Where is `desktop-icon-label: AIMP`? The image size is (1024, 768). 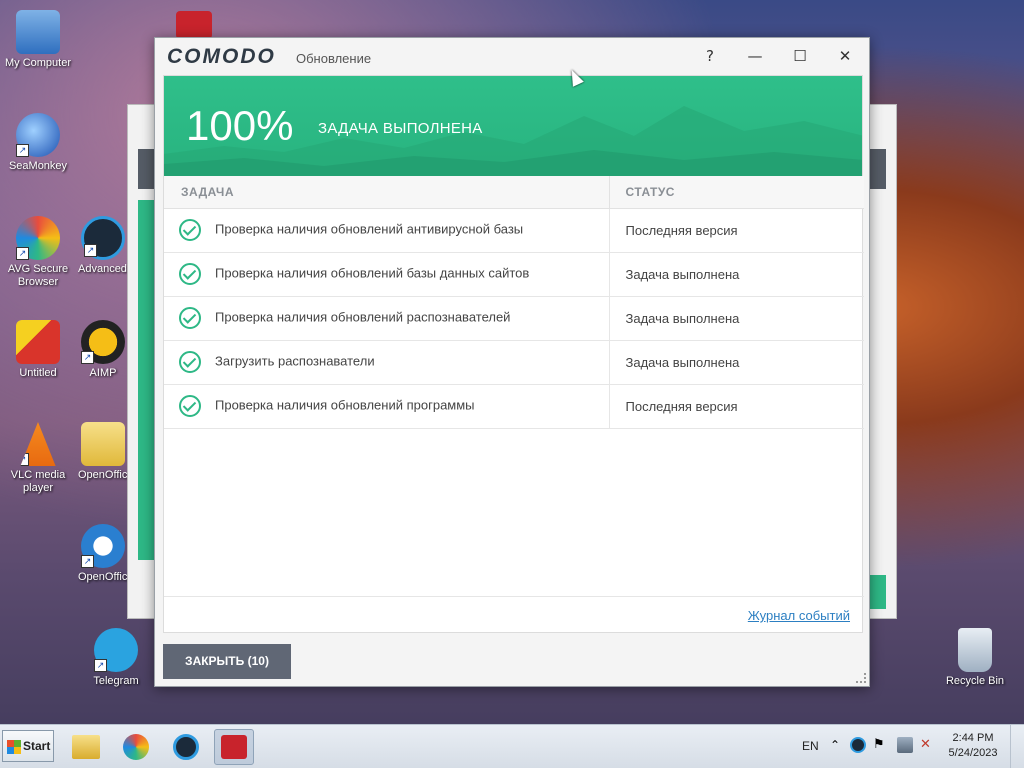
desktop-icon-label: AIMP is located at coordinates (103, 373).